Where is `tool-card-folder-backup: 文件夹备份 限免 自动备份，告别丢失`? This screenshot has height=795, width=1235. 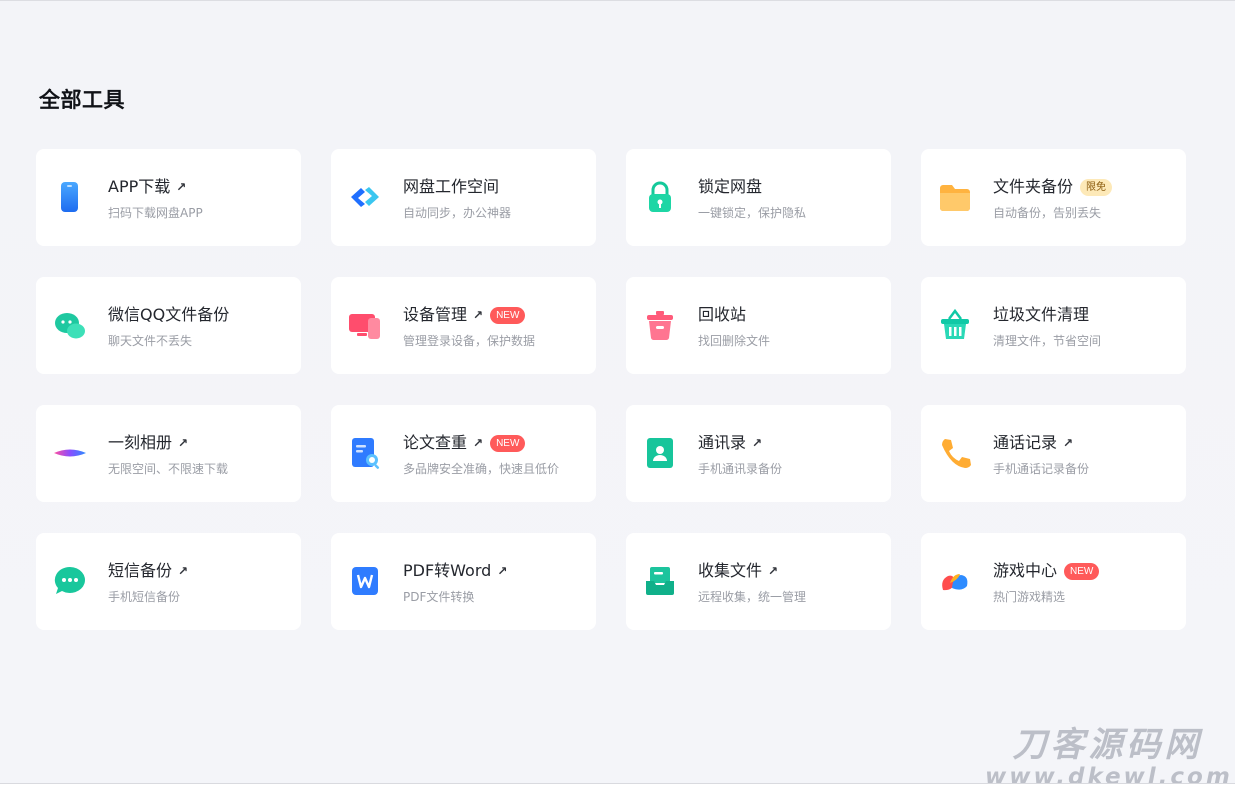 tool-card-folder-backup: 文件夹备份 限免 自动备份，告别丢失 is located at coordinates (1053, 197).